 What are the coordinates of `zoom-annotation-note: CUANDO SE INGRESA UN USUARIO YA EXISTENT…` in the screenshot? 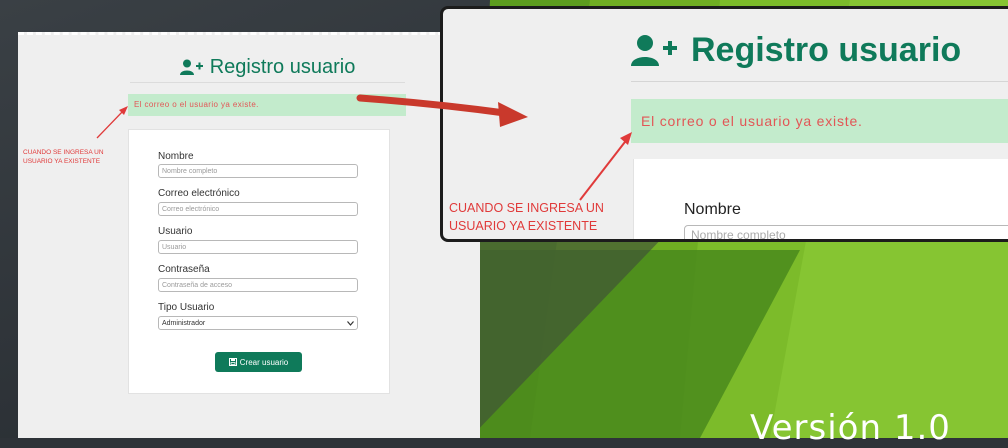 It's located at (544, 217).